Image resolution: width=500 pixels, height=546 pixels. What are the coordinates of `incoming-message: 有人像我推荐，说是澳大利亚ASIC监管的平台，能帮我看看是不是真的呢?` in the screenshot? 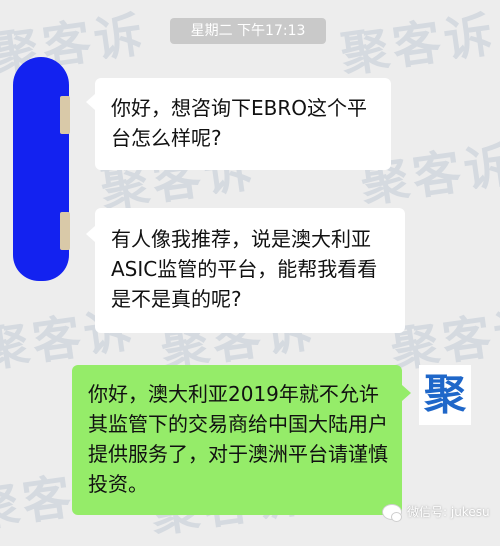 It's located at (250, 270).